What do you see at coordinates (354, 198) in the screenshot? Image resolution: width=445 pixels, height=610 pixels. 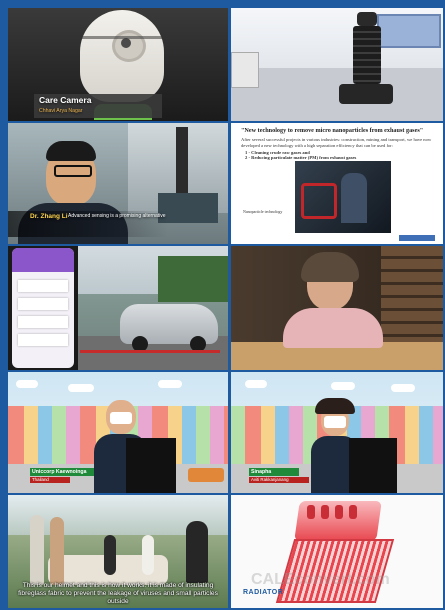 I see `worker-figure` at bounding box center [354, 198].